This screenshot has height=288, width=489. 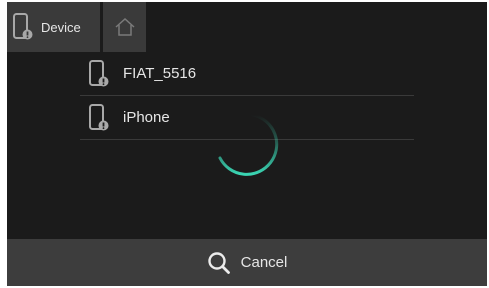 What do you see at coordinates (264, 262) in the screenshot?
I see `cancel-label: Cancel` at bounding box center [264, 262].